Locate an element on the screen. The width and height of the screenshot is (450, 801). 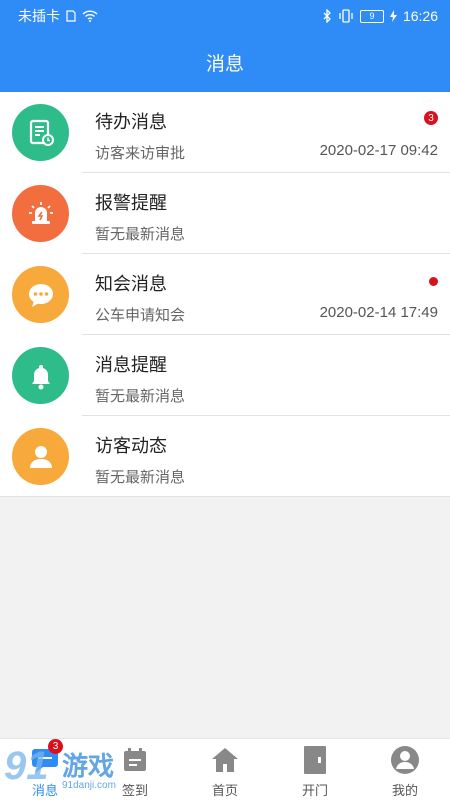
alarm-avatar is located at coordinates (40, 213).